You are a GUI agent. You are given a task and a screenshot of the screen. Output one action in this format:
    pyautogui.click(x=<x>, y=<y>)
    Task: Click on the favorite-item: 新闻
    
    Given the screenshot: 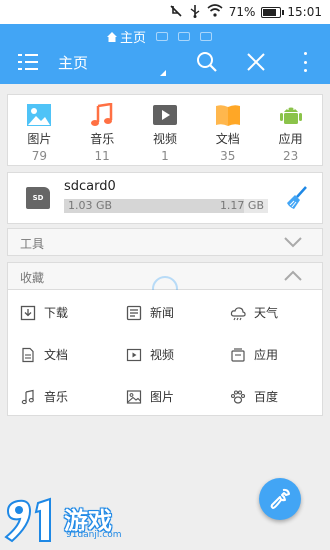 What is the action you would take?
    pyautogui.click(x=150, y=312)
    